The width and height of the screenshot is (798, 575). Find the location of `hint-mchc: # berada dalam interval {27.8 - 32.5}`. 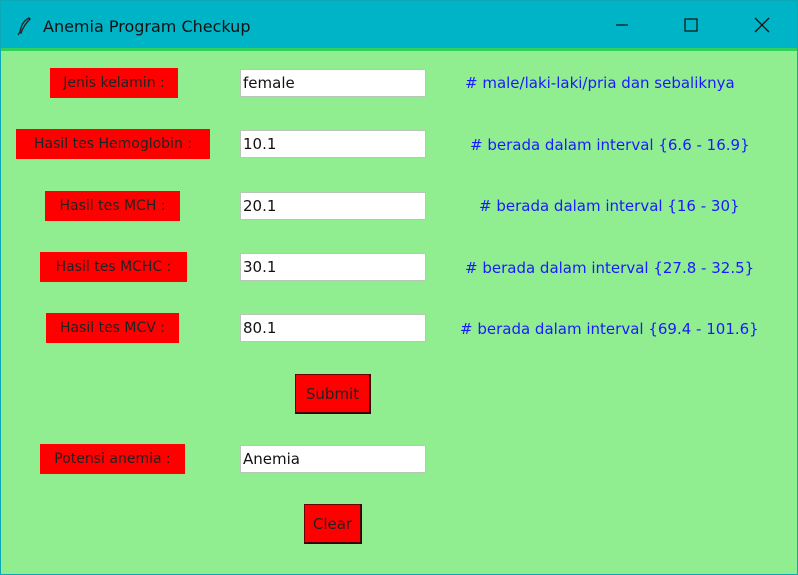

hint-mchc: # berada dalam interval {27.8 - 32.5} is located at coordinates (610, 268).